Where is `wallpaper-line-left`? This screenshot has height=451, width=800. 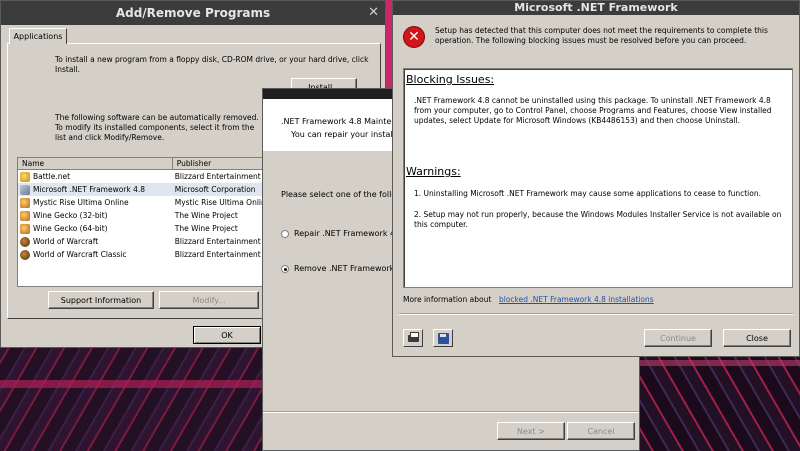 wallpaper-line-left is located at coordinates (131, 384).